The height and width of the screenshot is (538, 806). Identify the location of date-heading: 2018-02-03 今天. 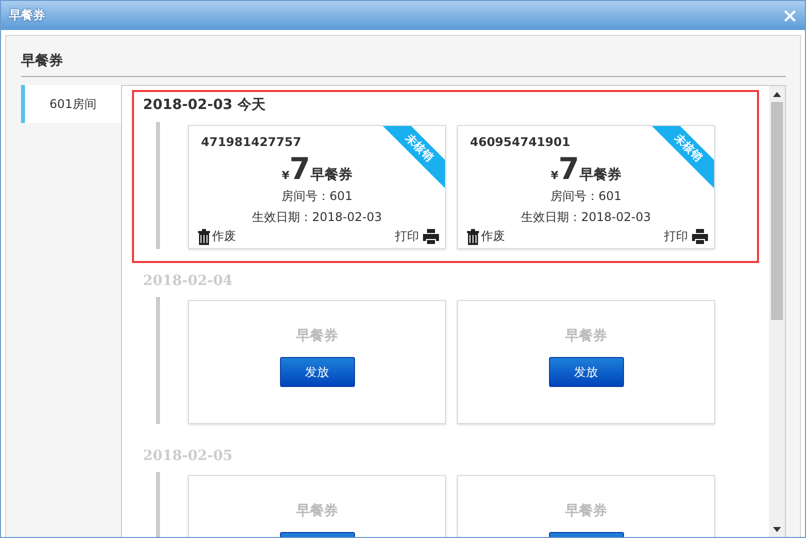
(204, 105).